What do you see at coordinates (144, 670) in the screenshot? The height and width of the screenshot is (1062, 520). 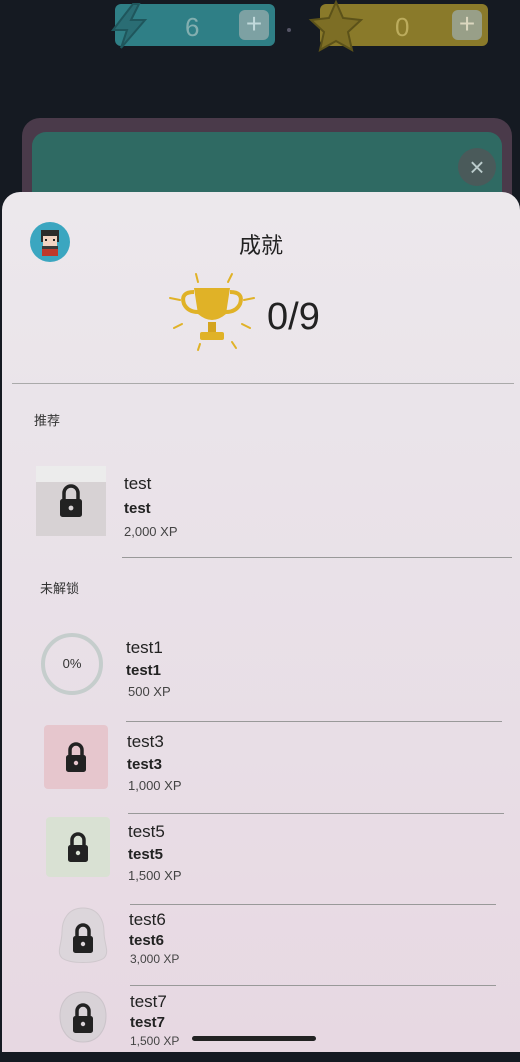 I see `achievement-desc: test1` at bounding box center [144, 670].